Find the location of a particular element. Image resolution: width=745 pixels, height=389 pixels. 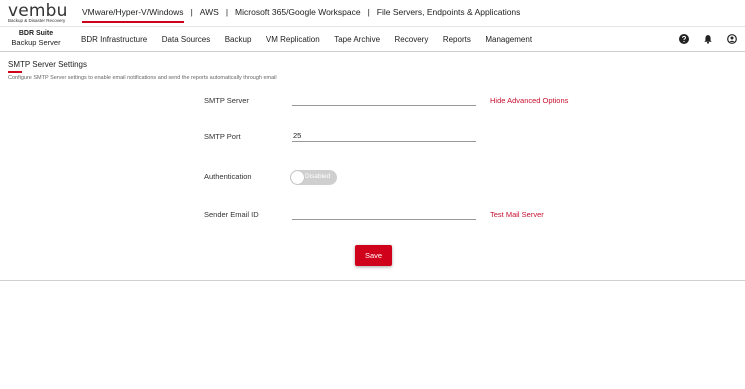

page-title: SMTP Server Settings is located at coordinates (47, 64).